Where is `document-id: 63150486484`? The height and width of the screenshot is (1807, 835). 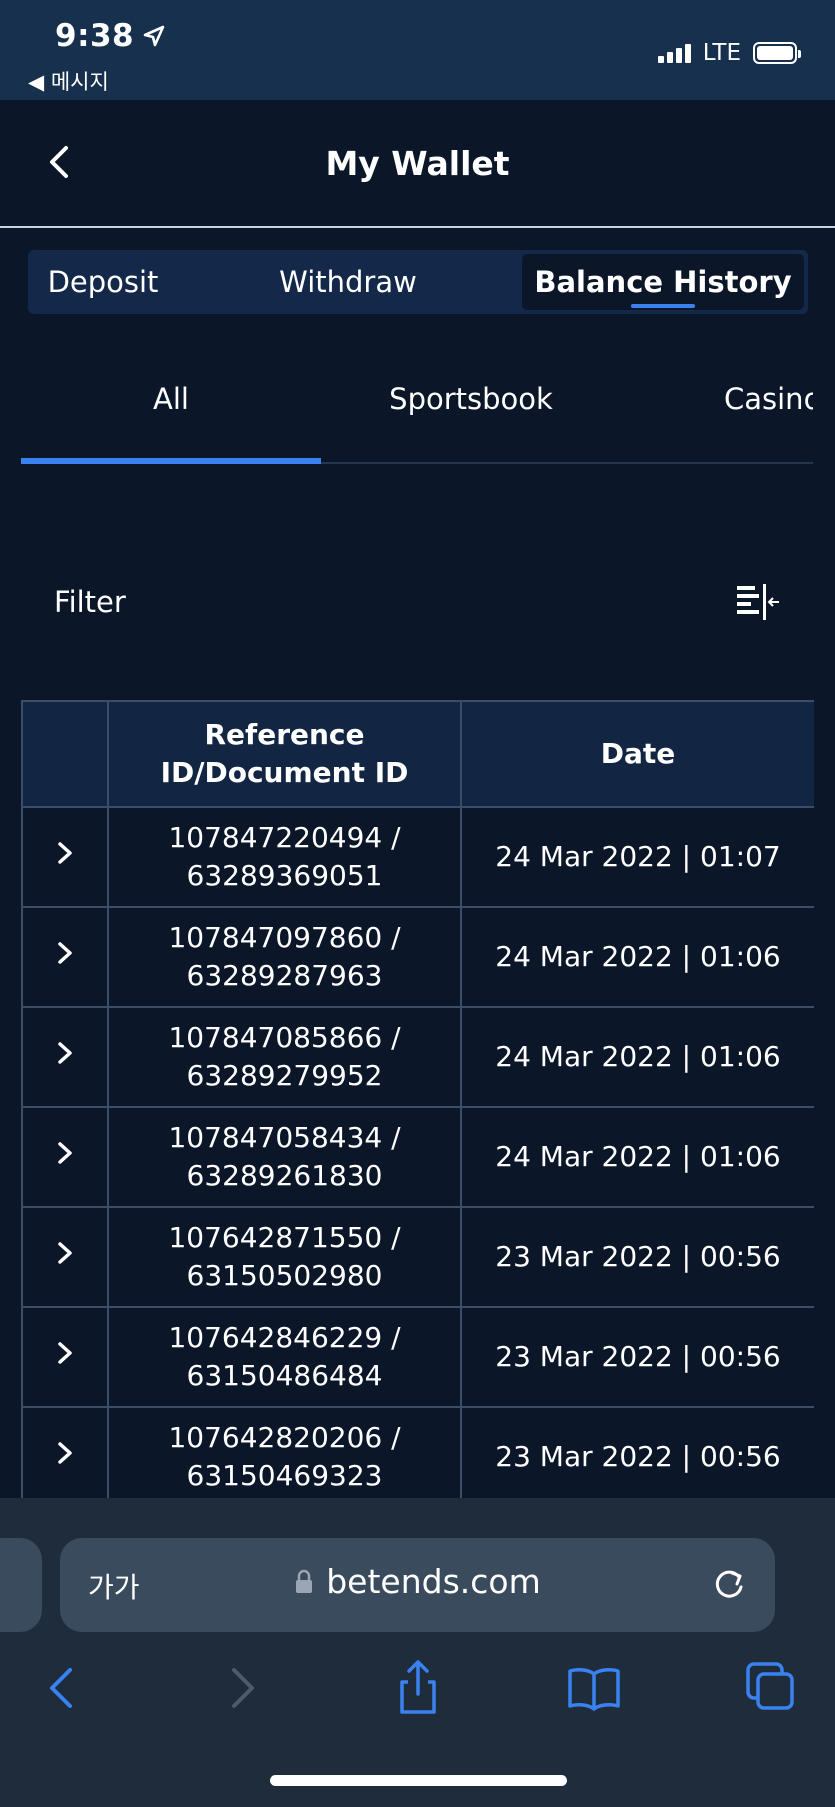
document-id: 63150486484 is located at coordinates (284, 1375).